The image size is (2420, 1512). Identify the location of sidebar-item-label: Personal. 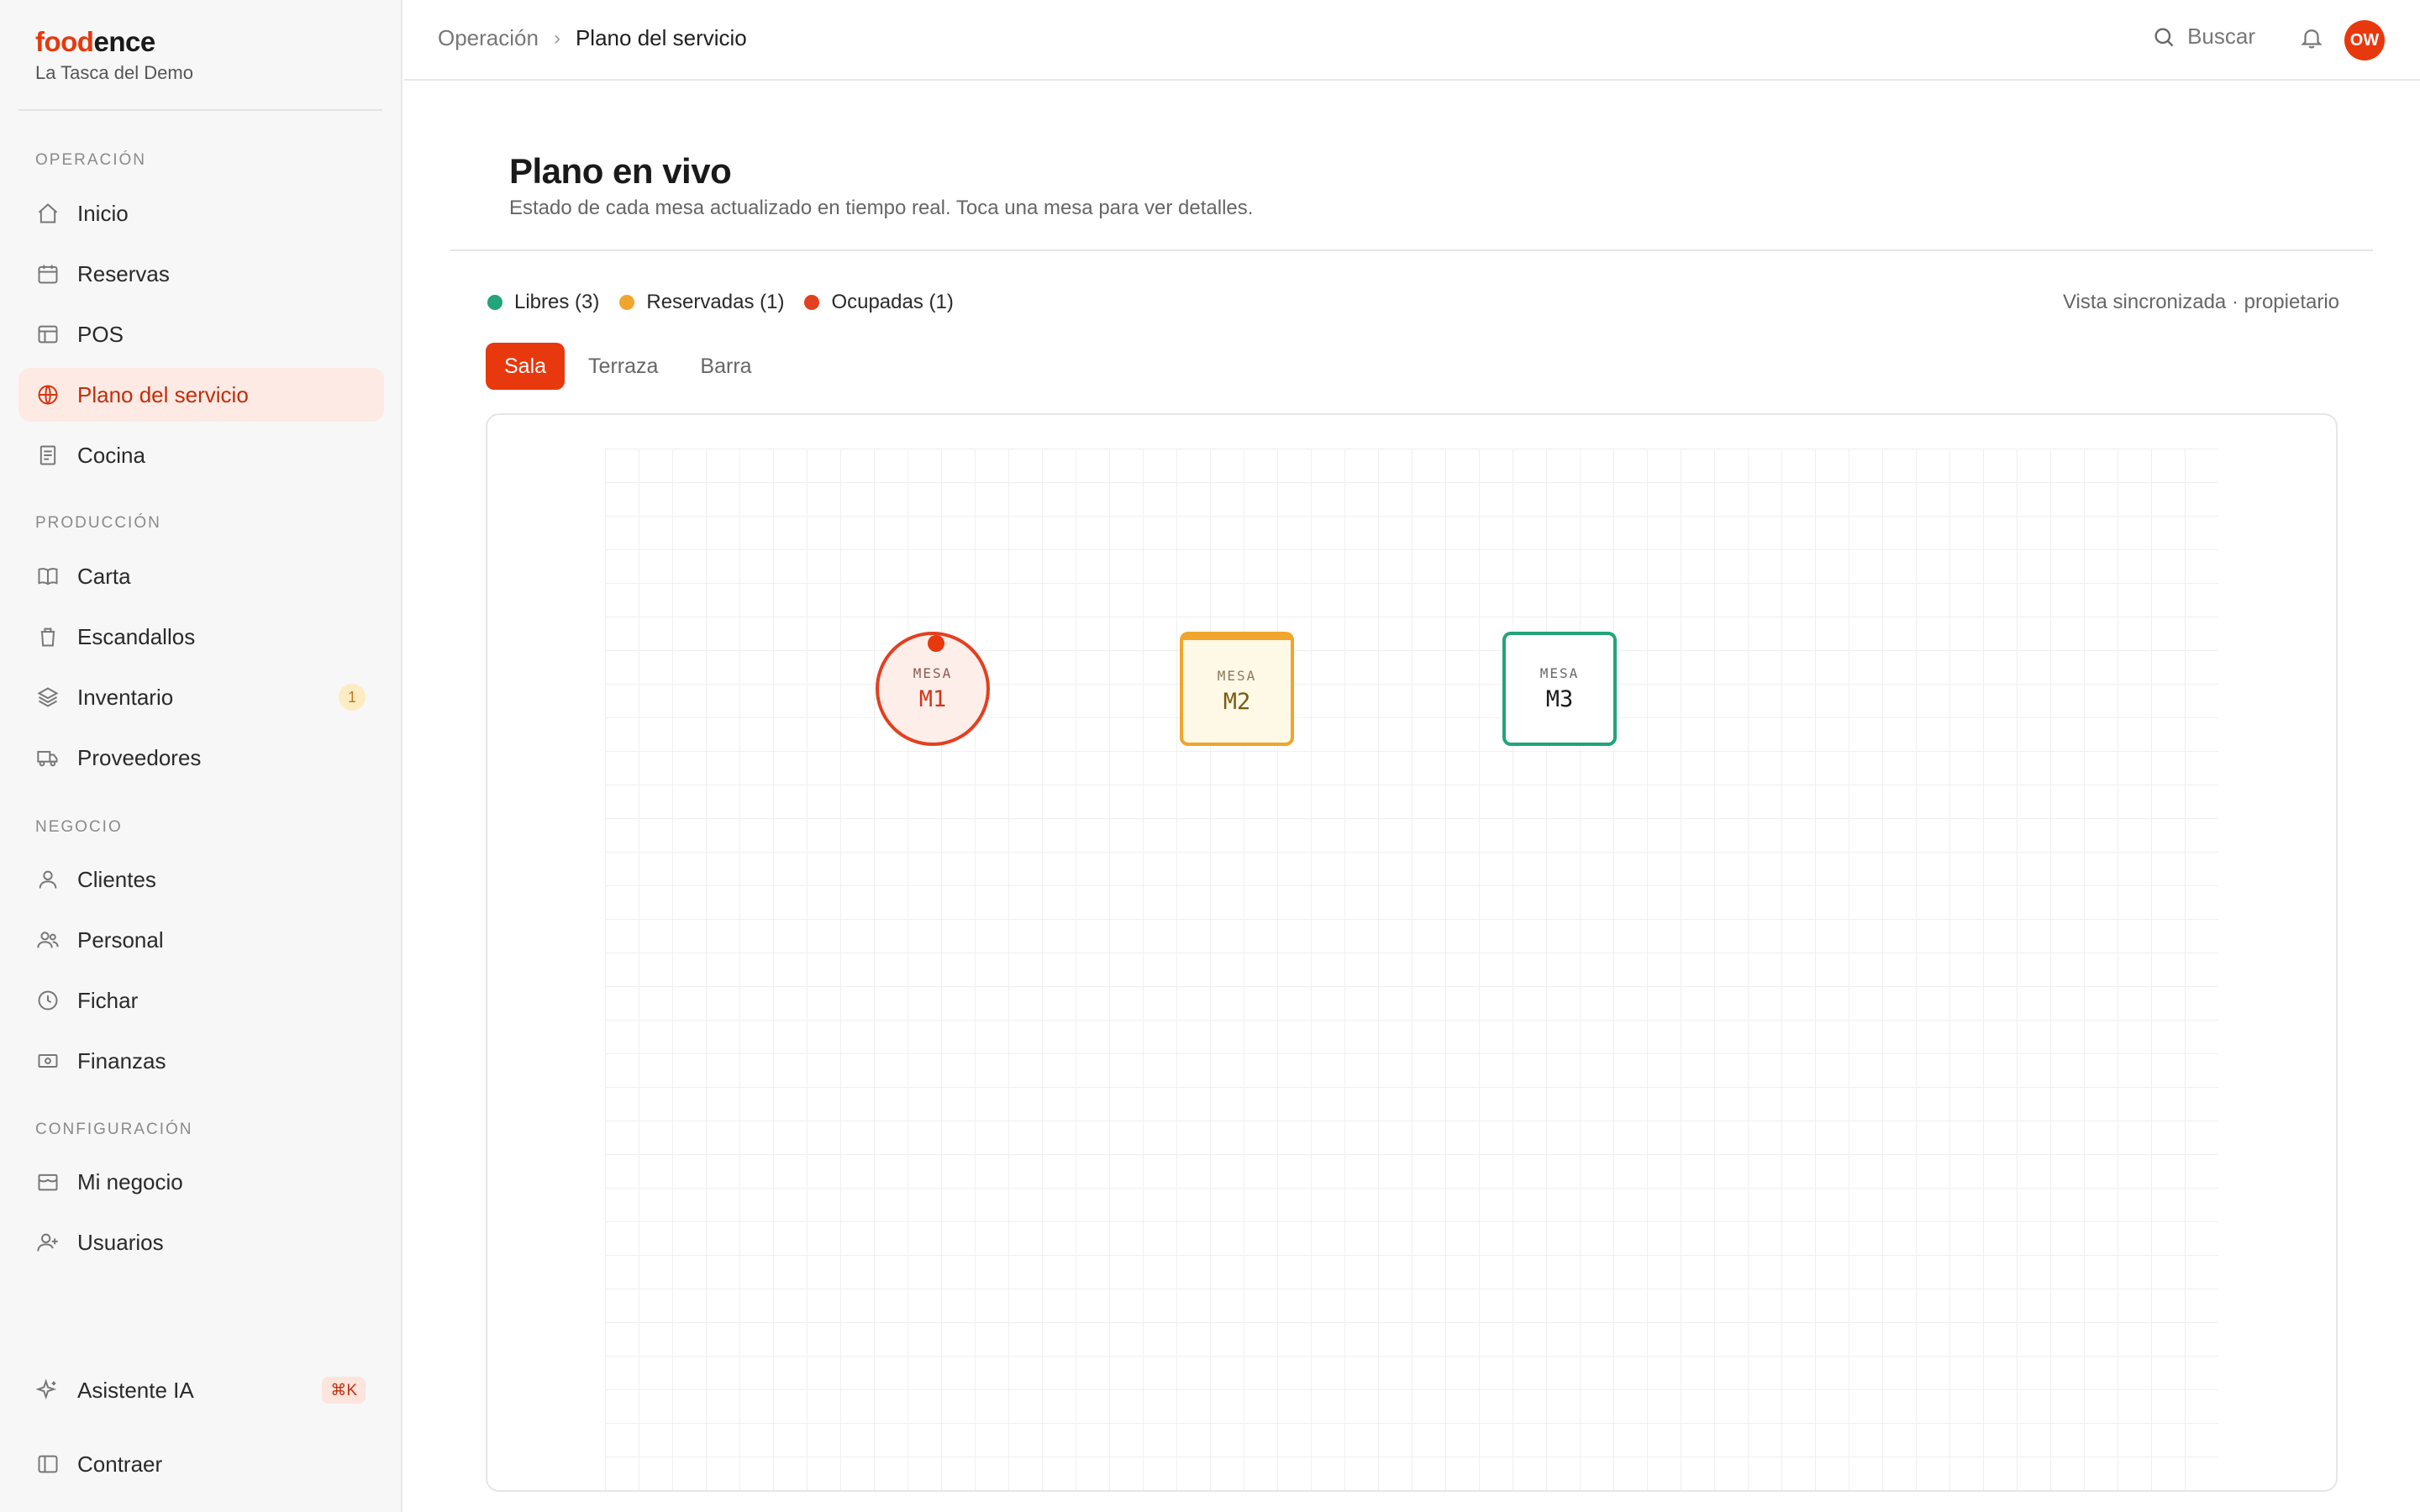
(120, 940).